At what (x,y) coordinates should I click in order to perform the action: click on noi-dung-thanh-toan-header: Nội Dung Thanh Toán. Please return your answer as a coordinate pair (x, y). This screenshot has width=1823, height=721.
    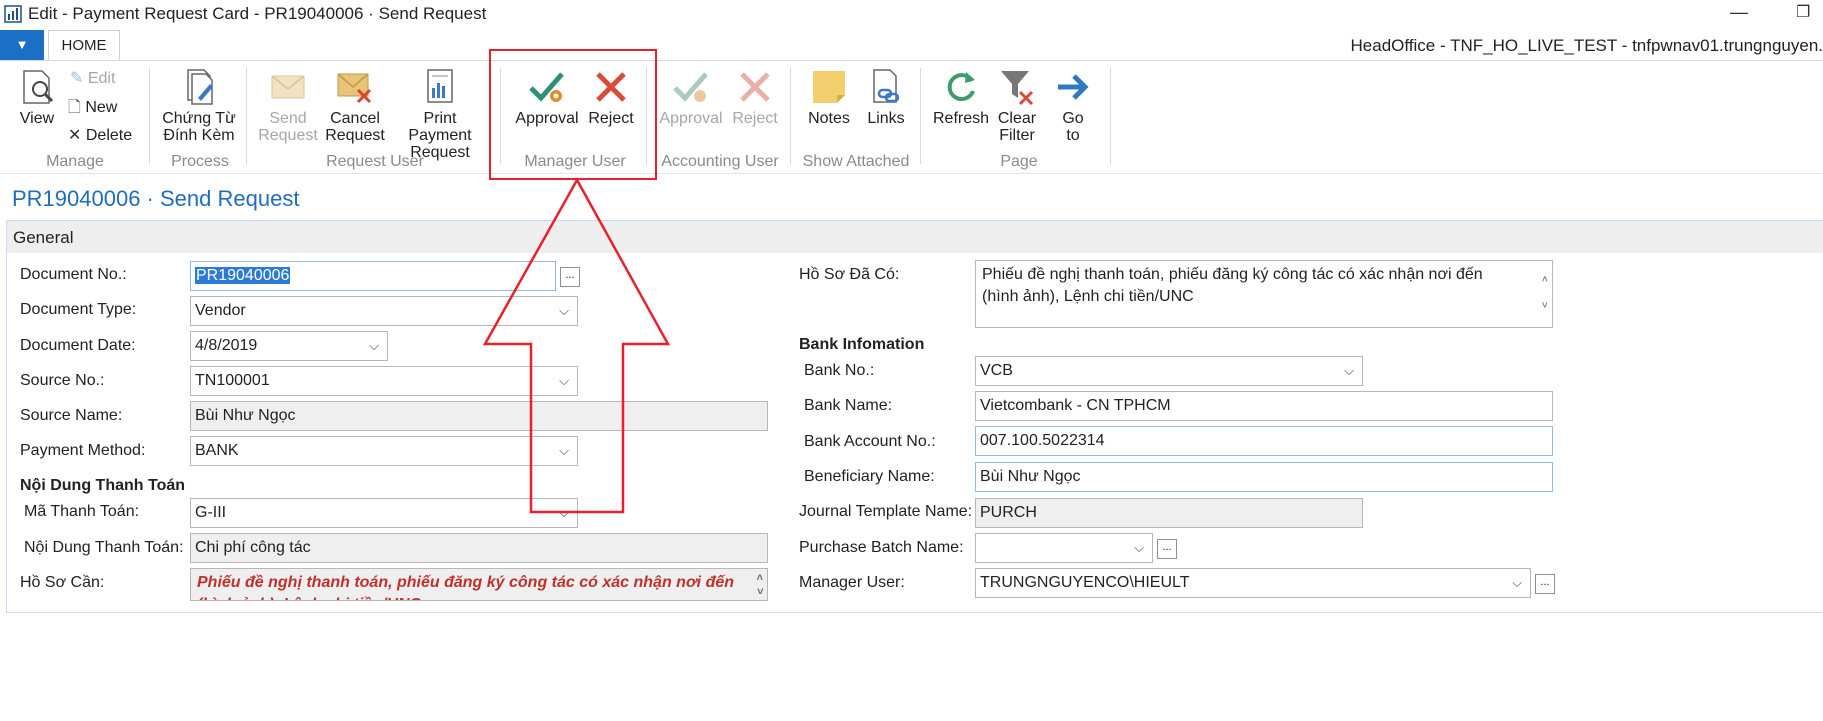
    Looking at the image, I should click on (103, 485).